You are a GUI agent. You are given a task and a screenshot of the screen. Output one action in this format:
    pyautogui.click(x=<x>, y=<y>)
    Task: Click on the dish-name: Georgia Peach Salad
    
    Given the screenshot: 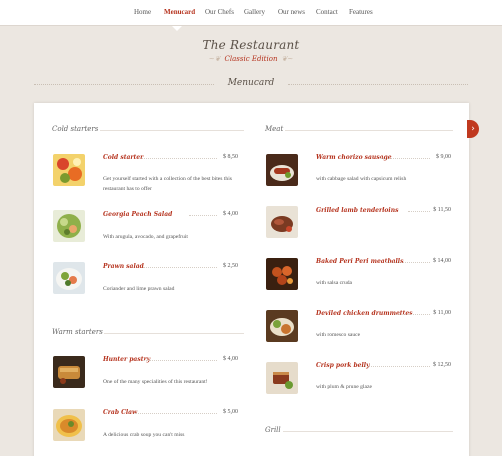 What is the action you would take?
    pyautogui.click(x=137, y=214)
    